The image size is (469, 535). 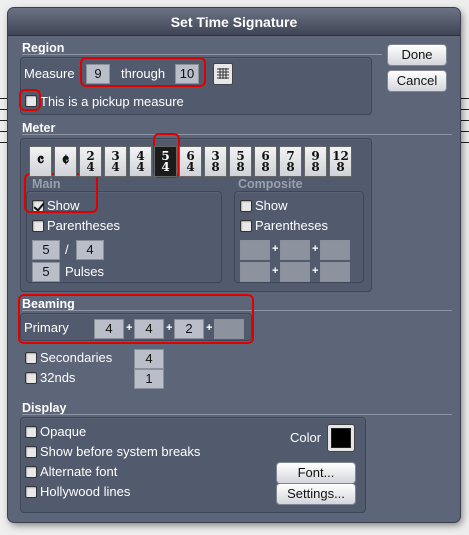 What do you see at coordinates (44, 408) in the screenshot?
I see `display-section-label: Display` at bounding box center [44, 408].